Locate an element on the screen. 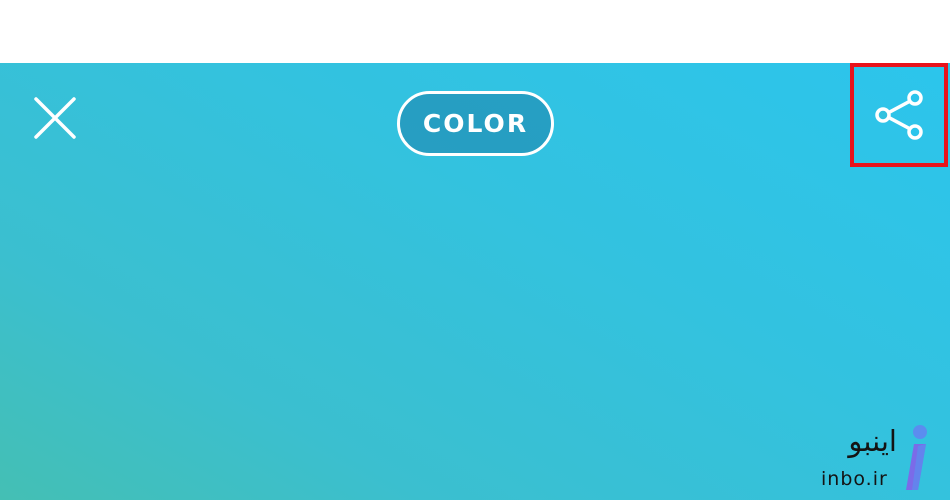 This screenshot has width=950, height=500. top-status-area is located at coordinates (475, 31).